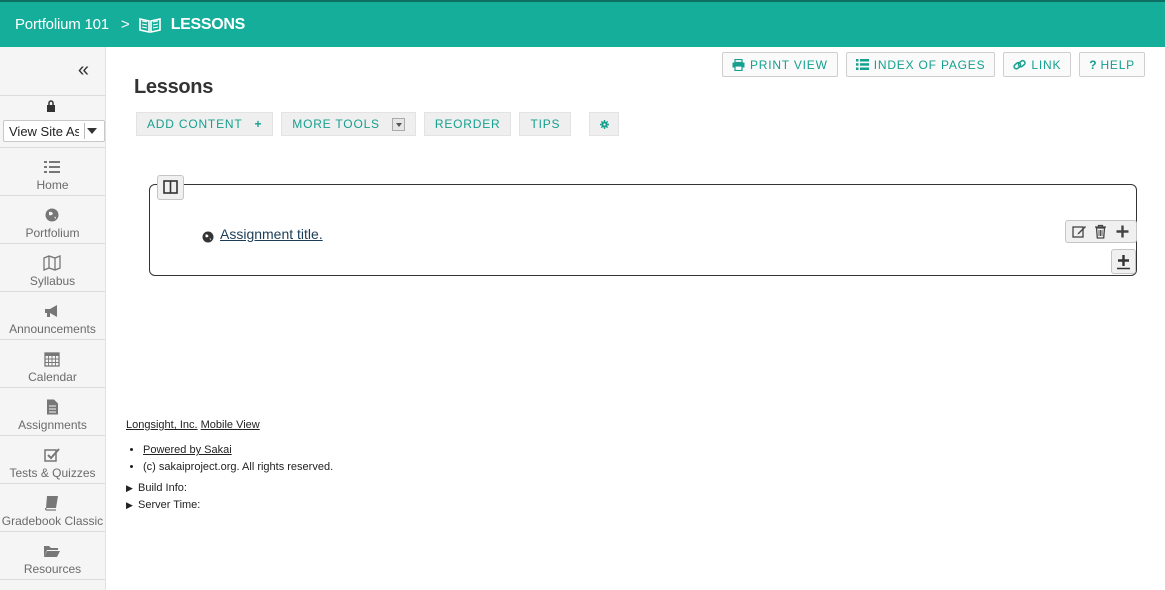 Image resolution: width=1165 pixels, height=590 pixels. What do you see at coordinates (229, 488) in the screenshot?
I see `build-info-toggle: ▶ Build Info:` at bounding box center [229, 488].